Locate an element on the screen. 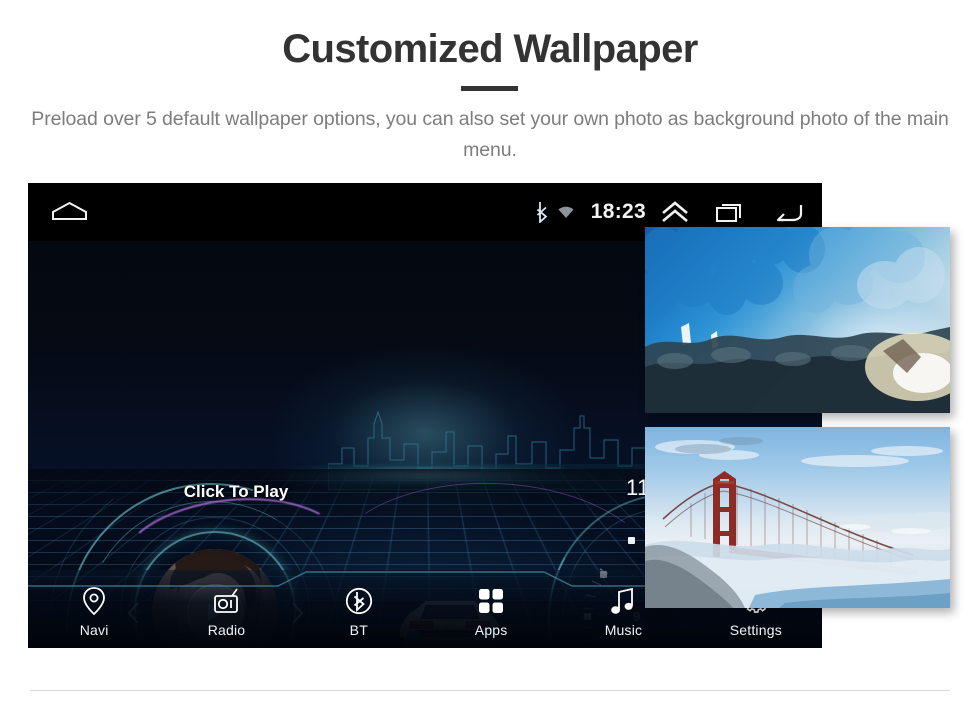  dock-label-radio: Radio is located at coordinates (226, 630).